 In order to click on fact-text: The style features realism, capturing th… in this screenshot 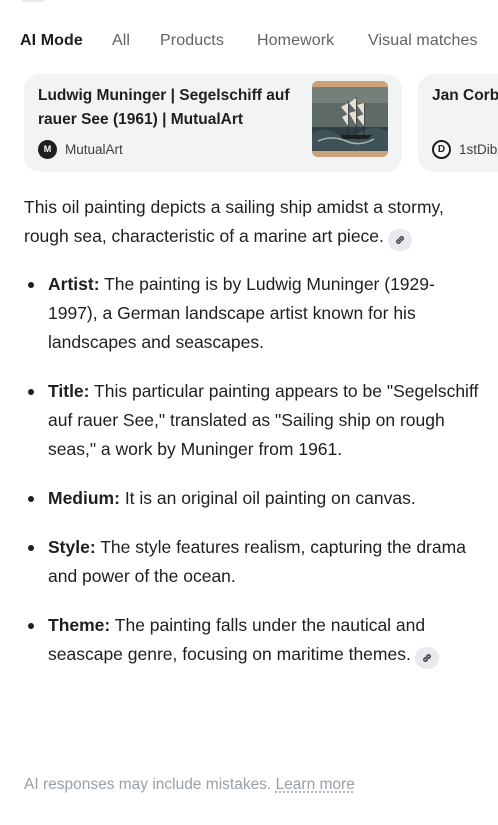, I will do `click(257, 561)`.